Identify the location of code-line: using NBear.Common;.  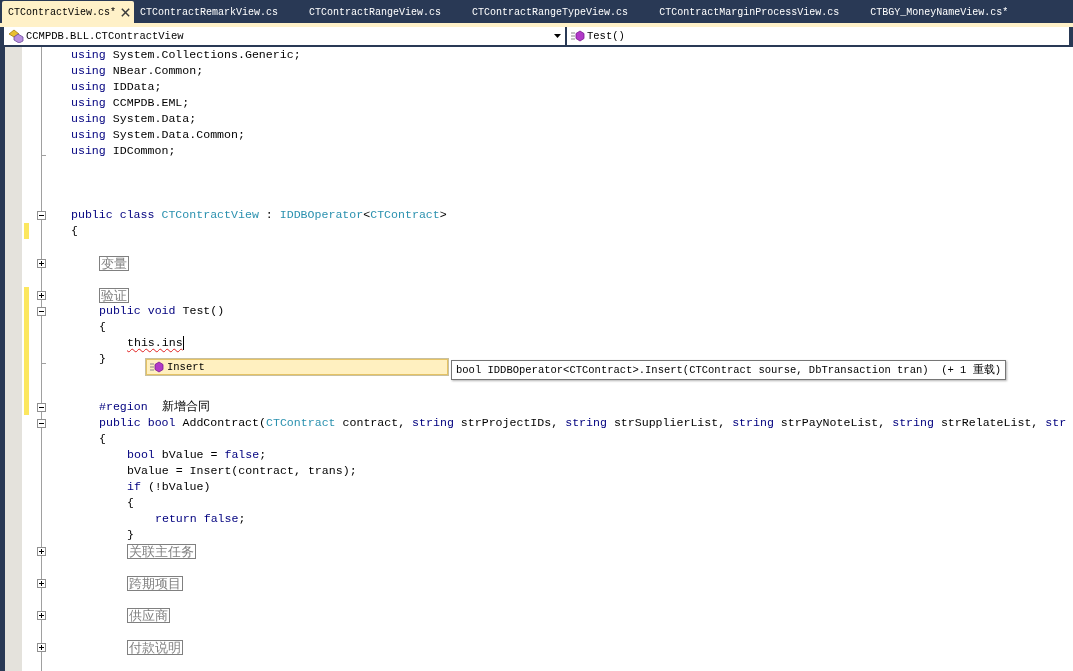
(137, 71).